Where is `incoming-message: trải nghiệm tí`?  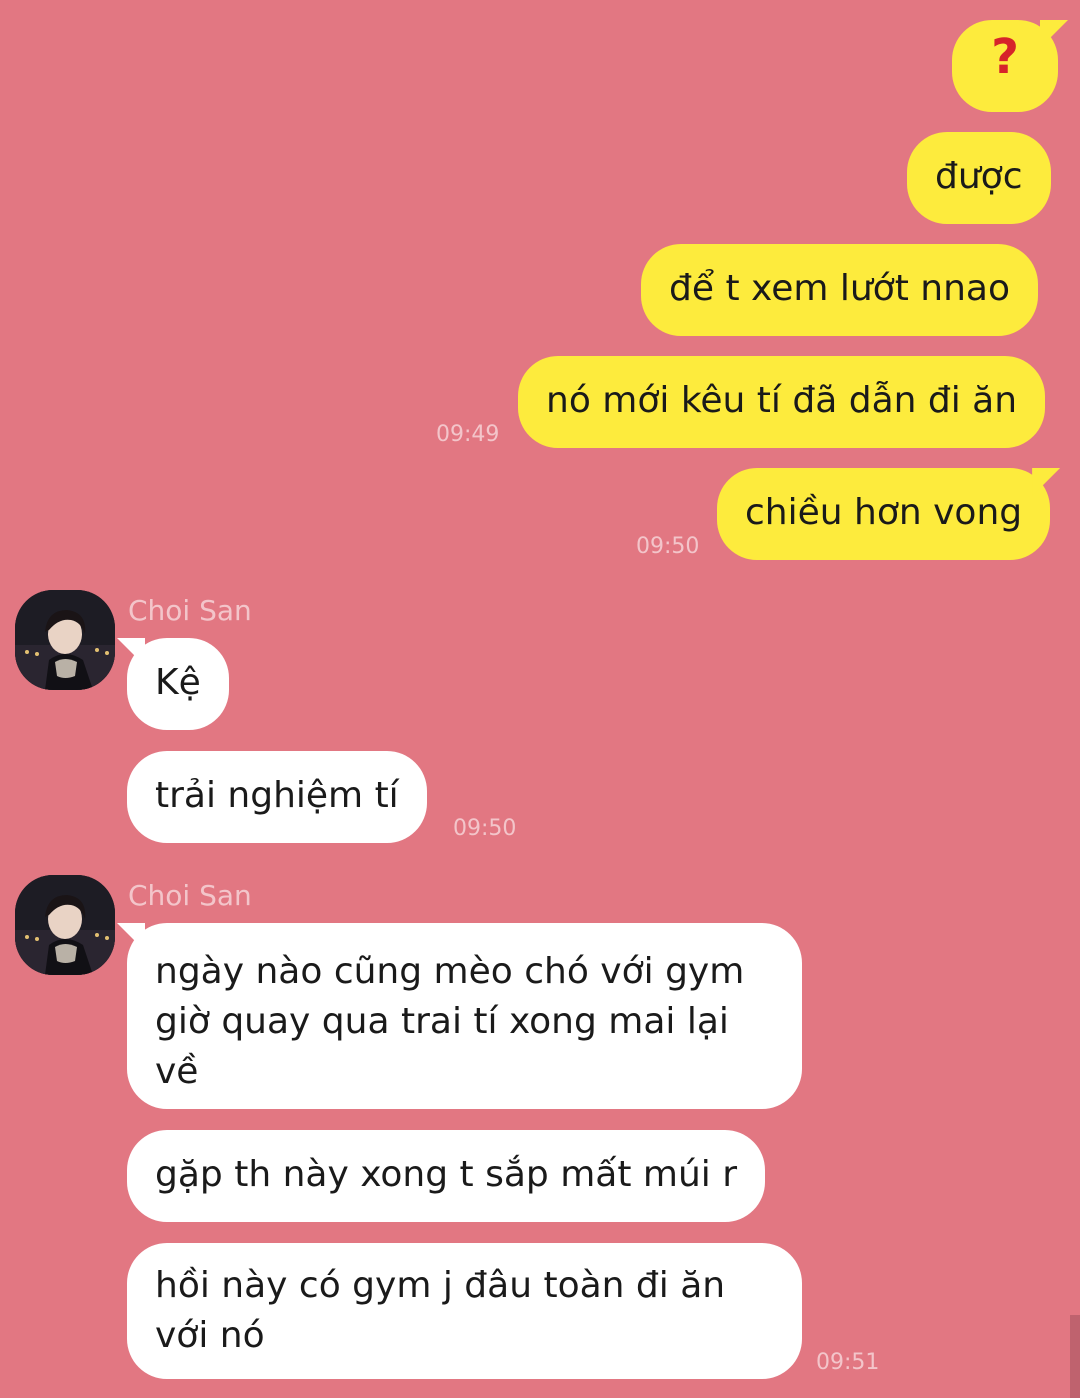
incoming-message: trải nghiệm tí is located at coordinates (277, 797).